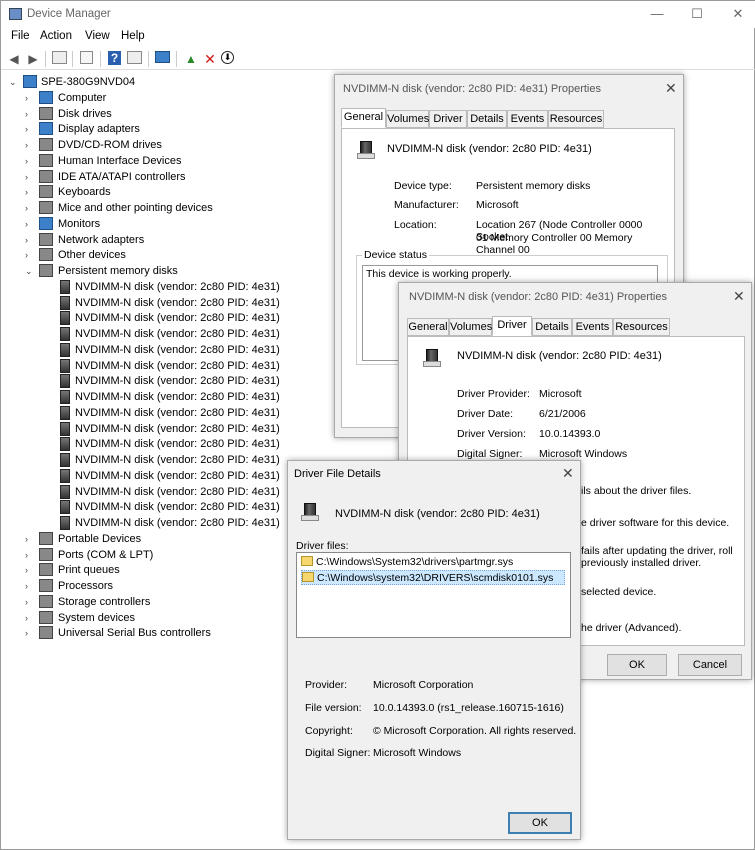  What do you see at coordinates (166, 192) in the screenshot?
I see `tree-category: › Keyboards` at bounding box center [166, 192].